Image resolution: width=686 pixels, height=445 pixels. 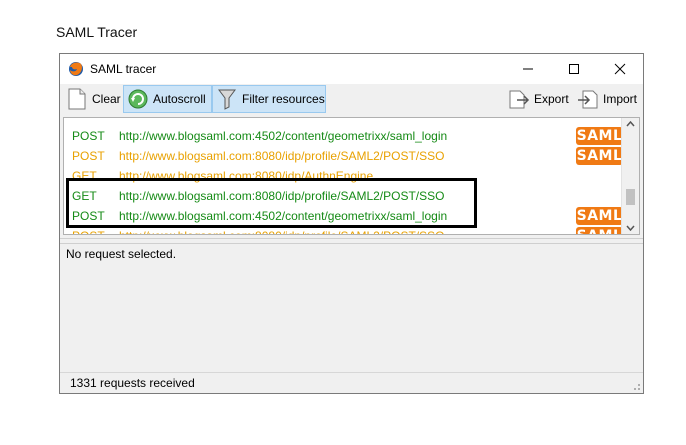 I want to click on resize-grip-icon, so click(x=636, y=386).